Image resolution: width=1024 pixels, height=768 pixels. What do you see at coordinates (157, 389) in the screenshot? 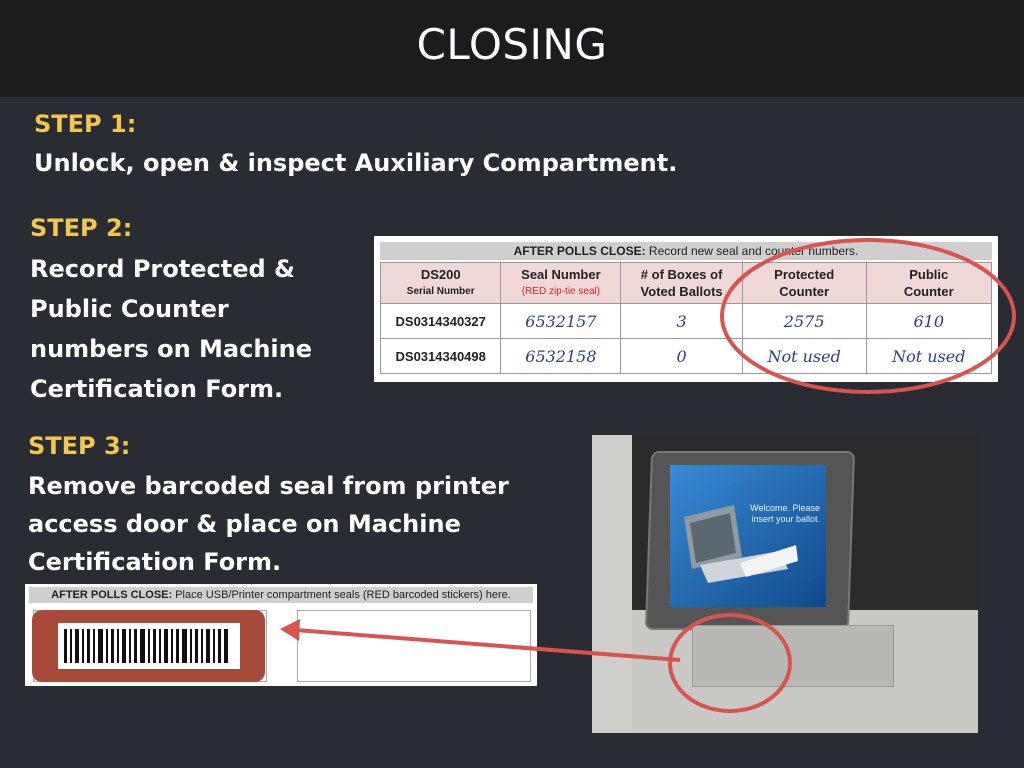
I see `step2-line-4: Certification Form.` at bounding box center [157, 389].